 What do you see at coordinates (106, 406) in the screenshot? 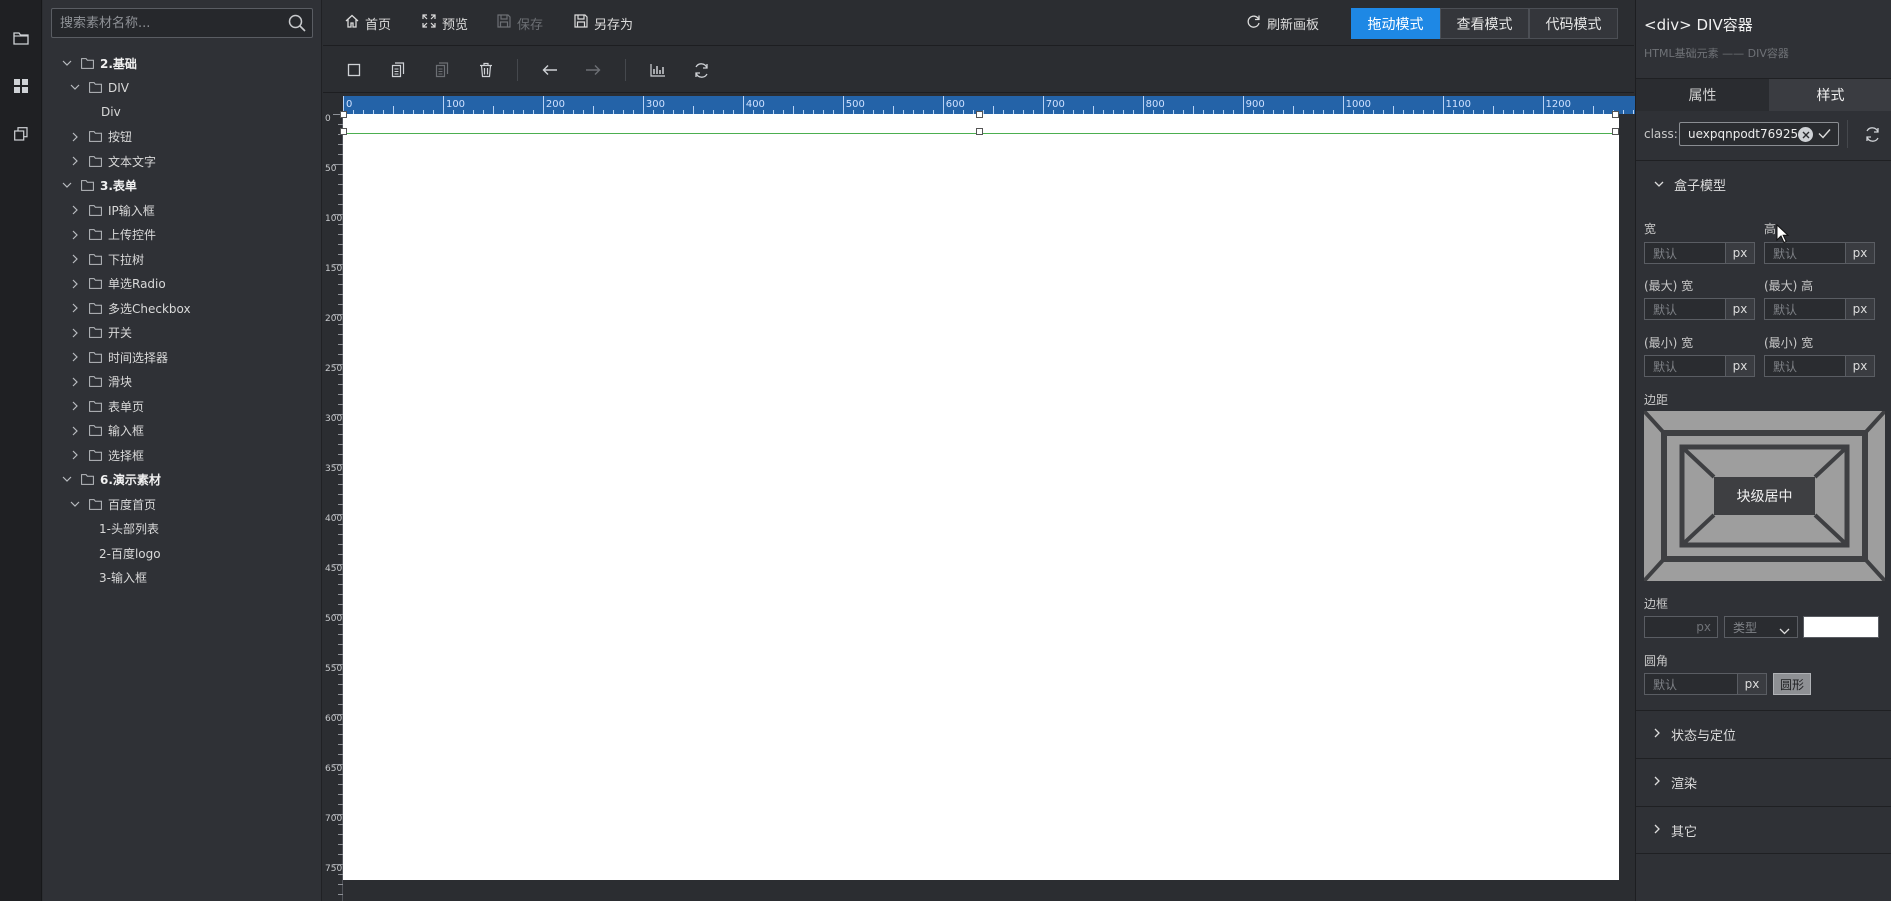
I see `tree-folder-item: 表单页` at bounding box center [106, 406].